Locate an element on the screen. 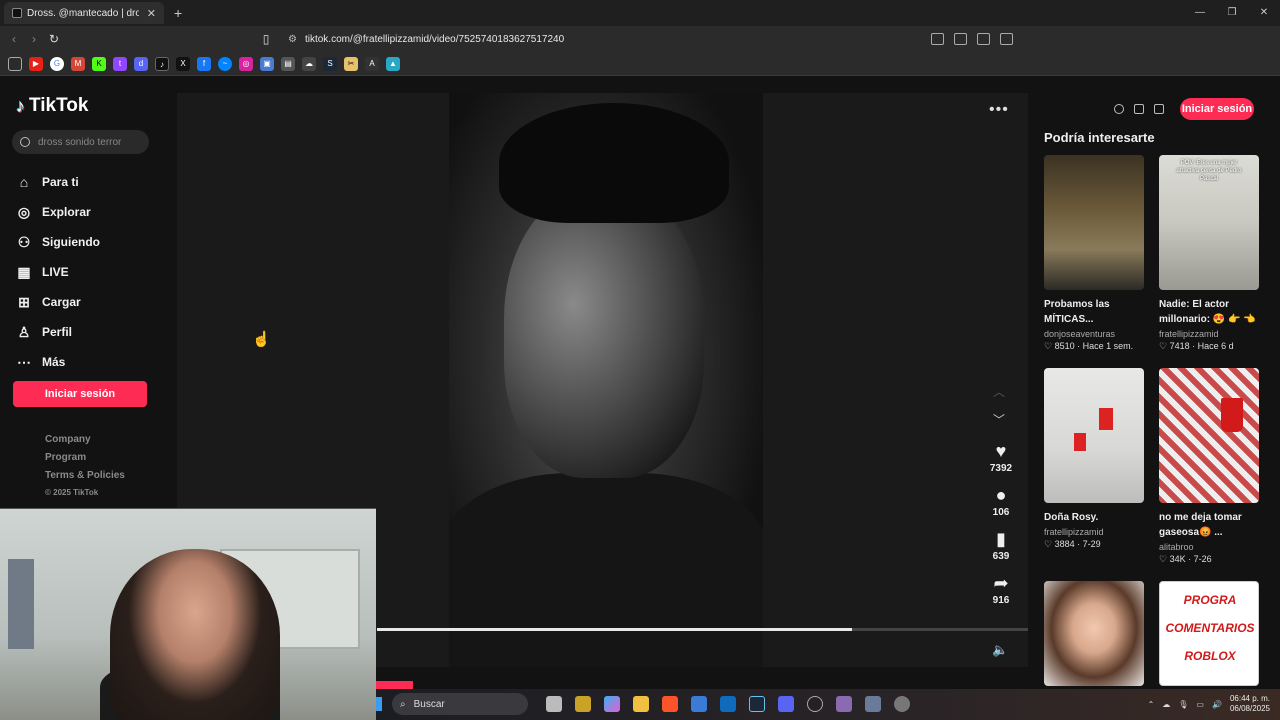  sidebar-item-explorar: ◎ Explorar is located at coordinates (86, 212).